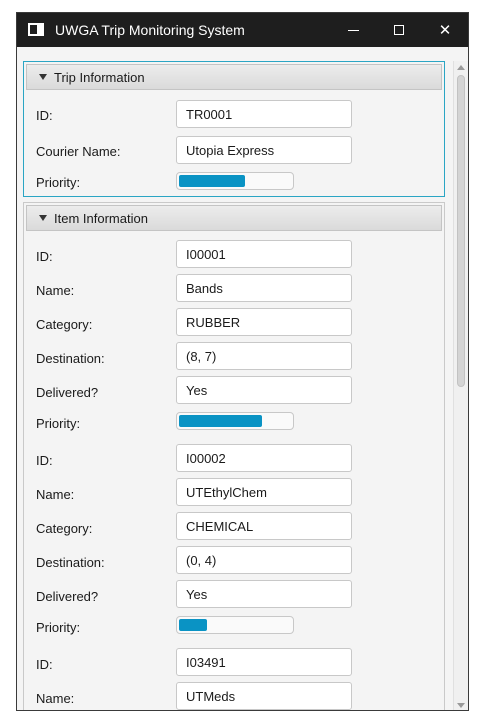 The height and width of the screenshot is (725, 486). I want to click on scroll-thumb, so click(461, 231).